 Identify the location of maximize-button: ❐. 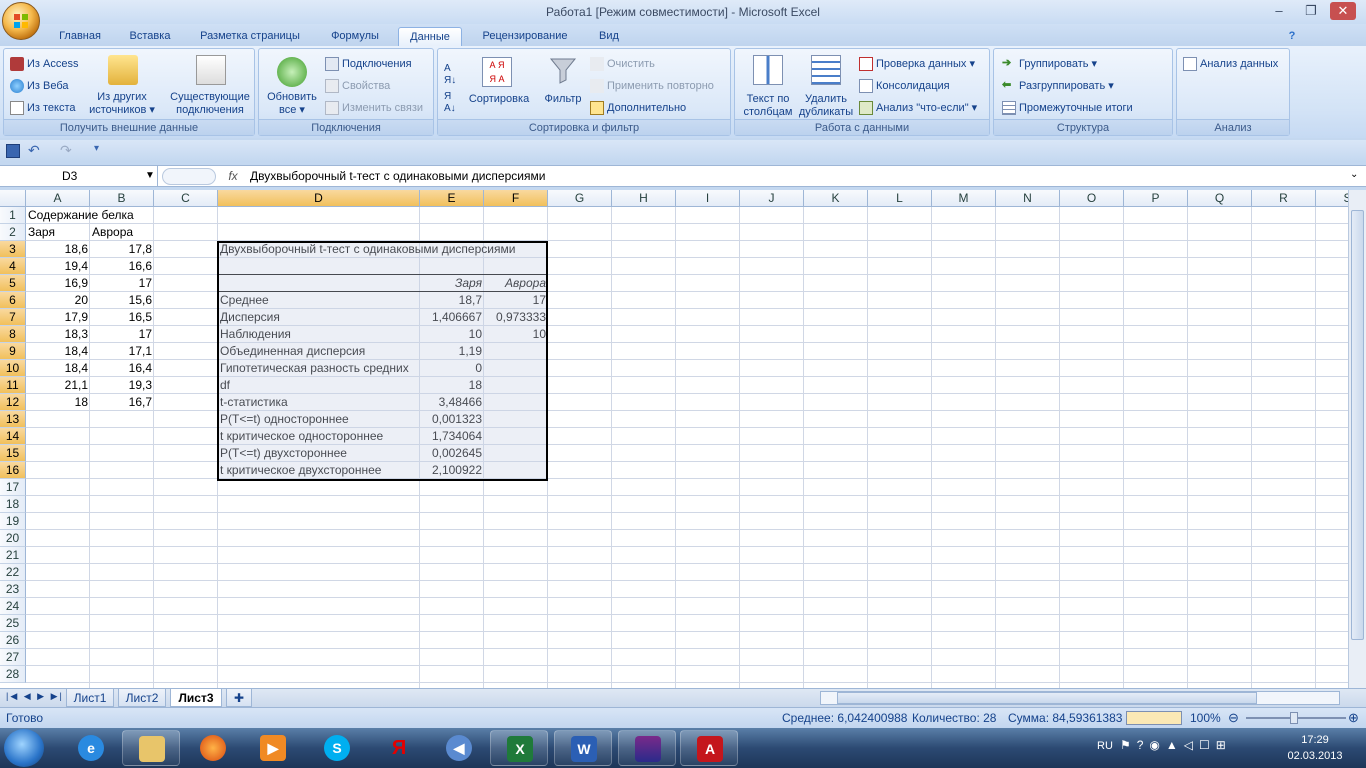
(1311, 11).